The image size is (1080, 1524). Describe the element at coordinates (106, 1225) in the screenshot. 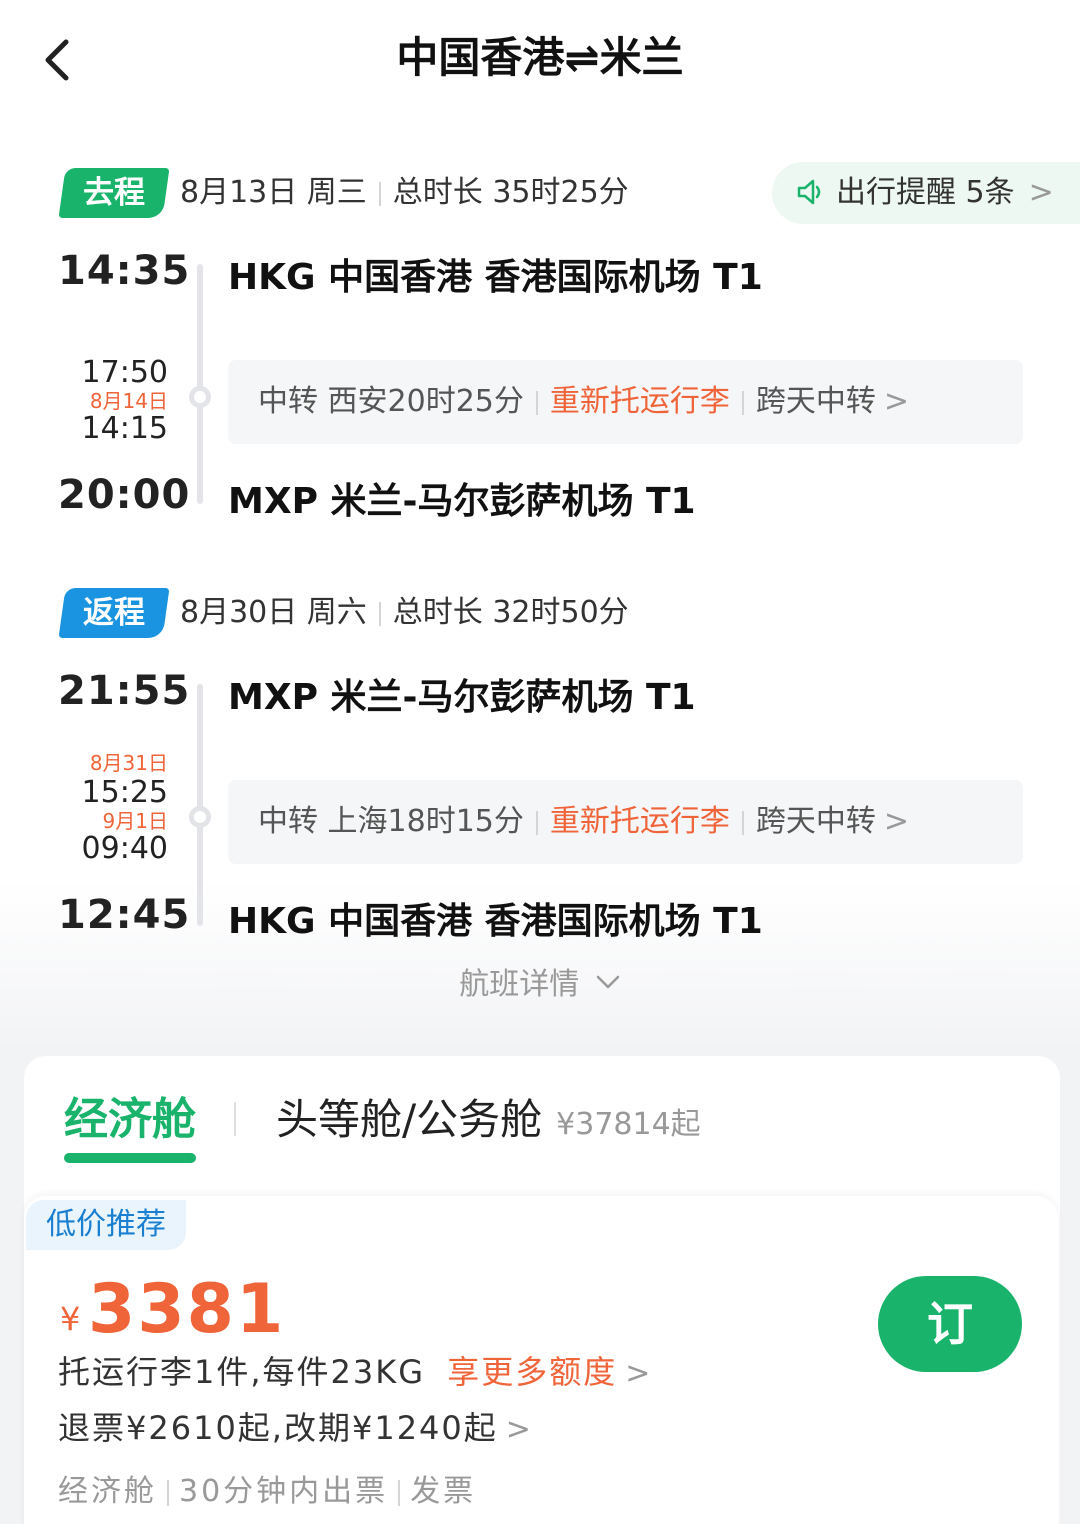

I see `low-price-badge: 低价推荐` at that location.